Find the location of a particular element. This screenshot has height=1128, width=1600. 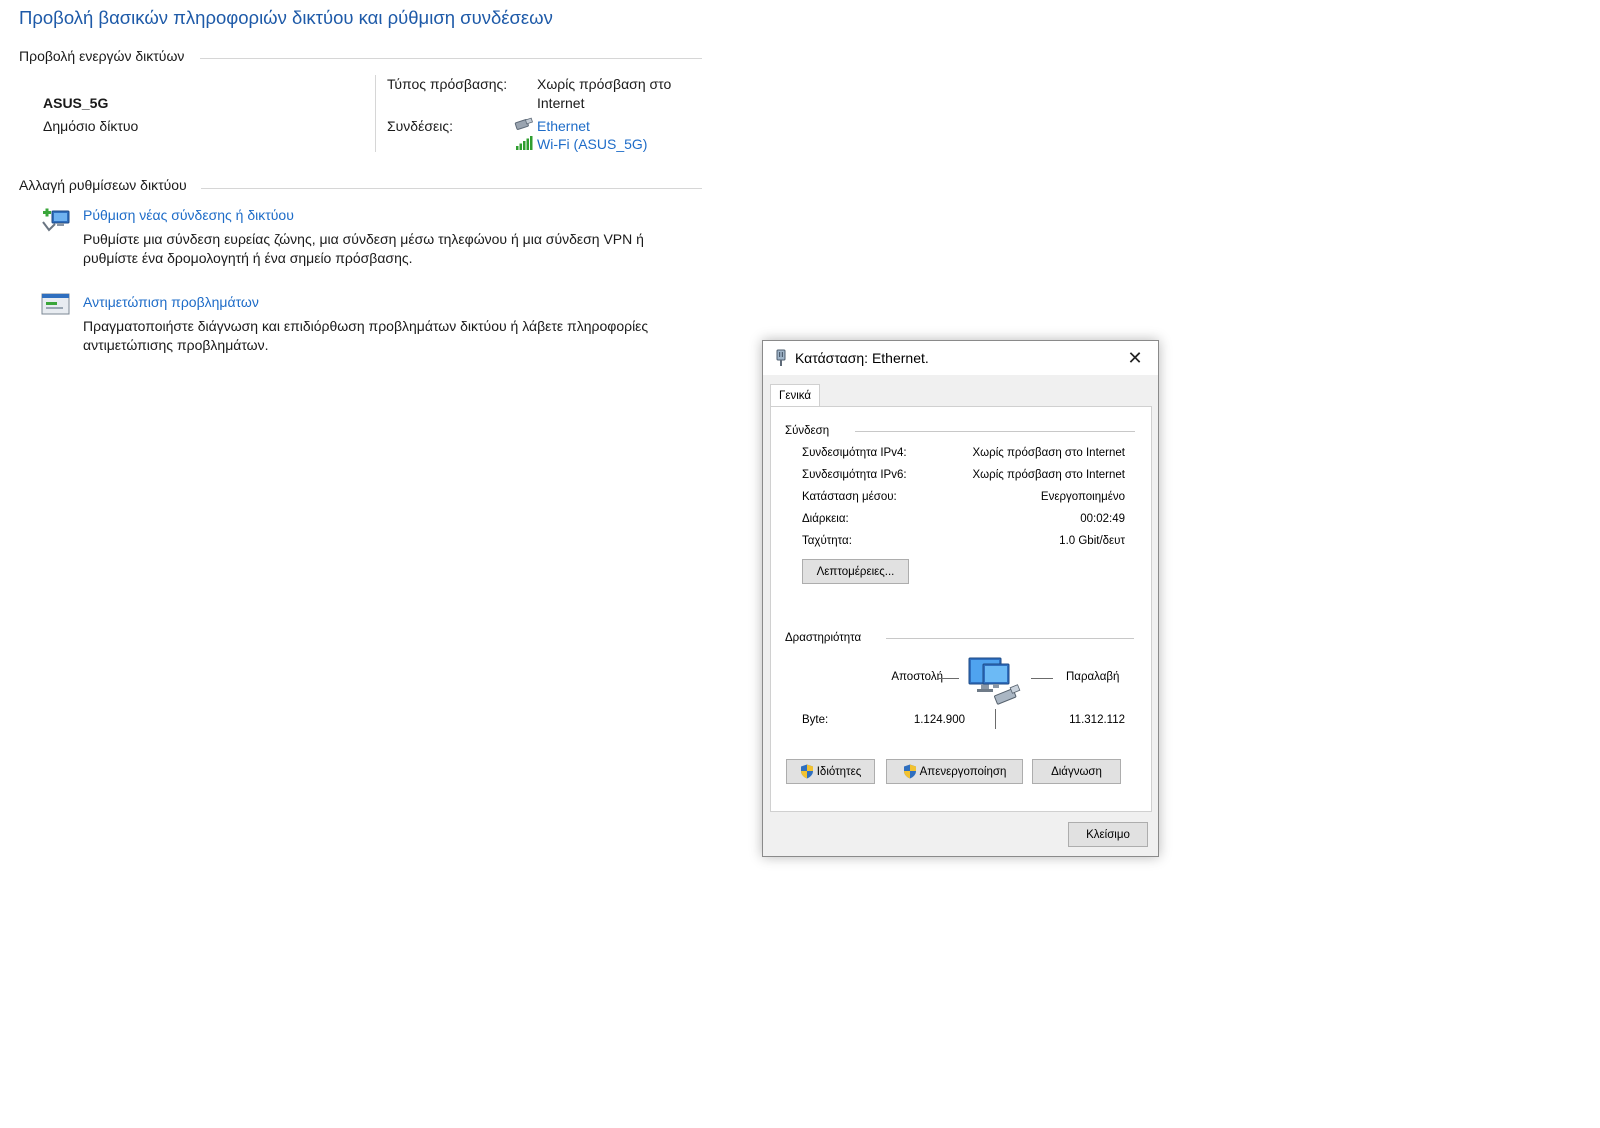

bytes-sent-value: 1.124.900 is located at coordinates (939, 720).